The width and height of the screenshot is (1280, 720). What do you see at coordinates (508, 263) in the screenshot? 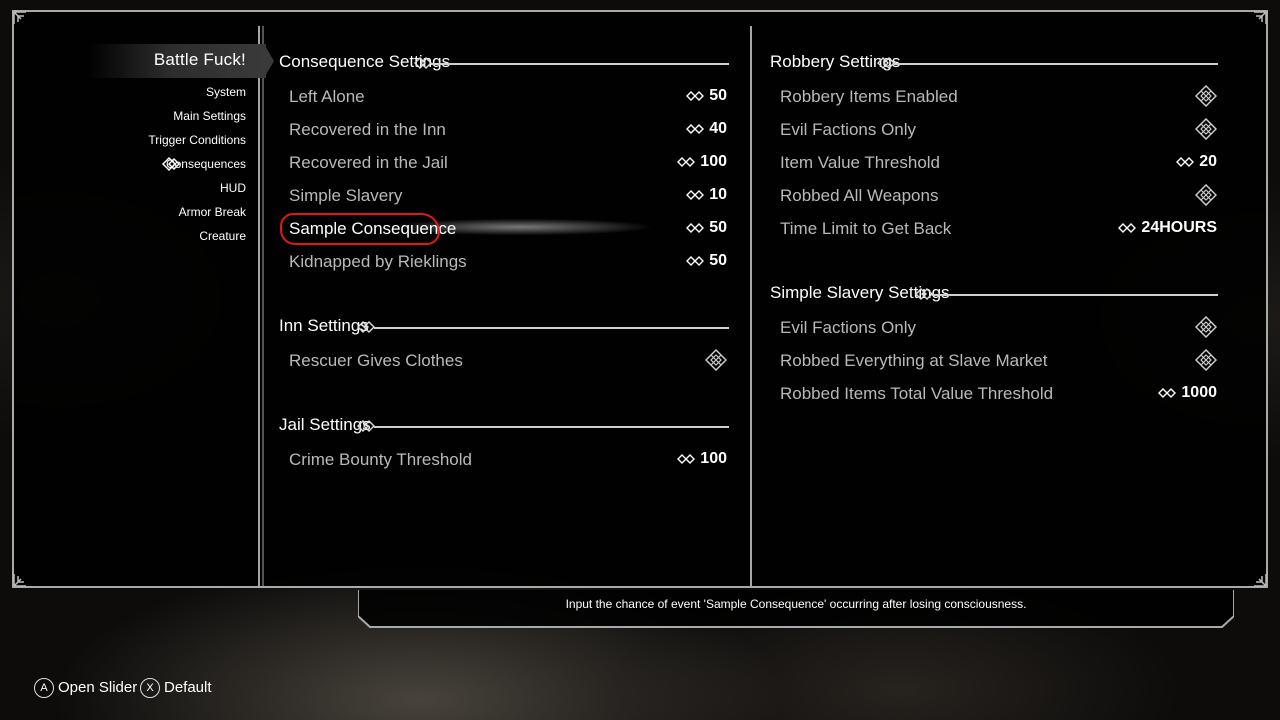
I see `option-kidnapped-by-rieklings: Kidnapped by Rieklings 50` at bounding box center [508, 263].